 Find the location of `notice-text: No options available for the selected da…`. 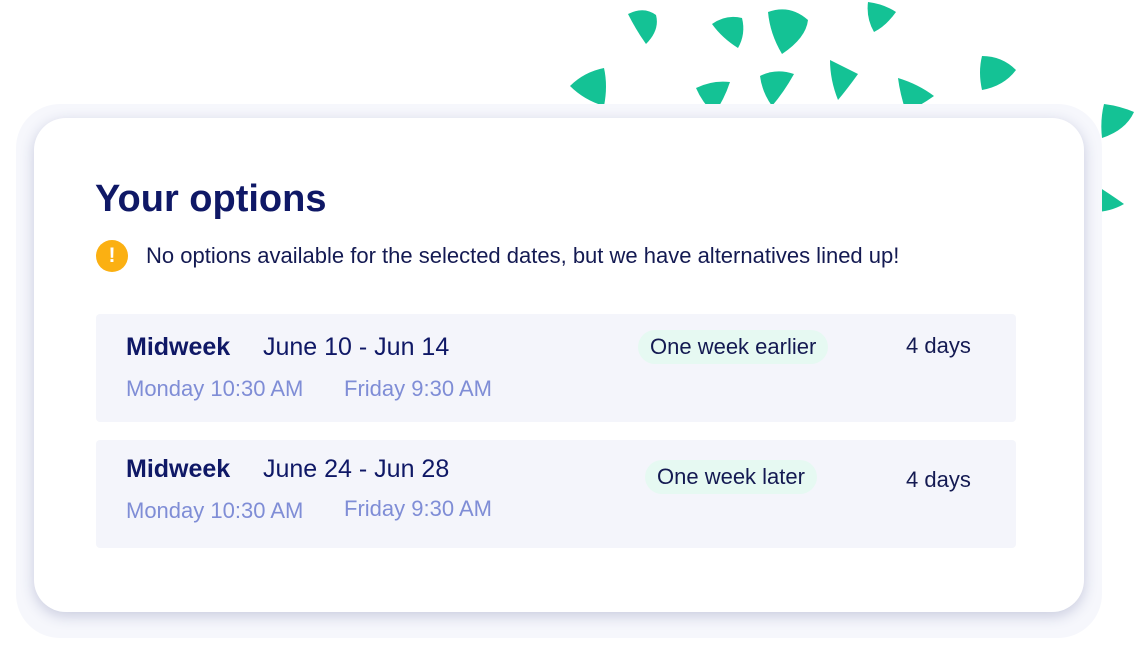

notice-text: No options available for the selected da… is located at coordinates (523, 255).